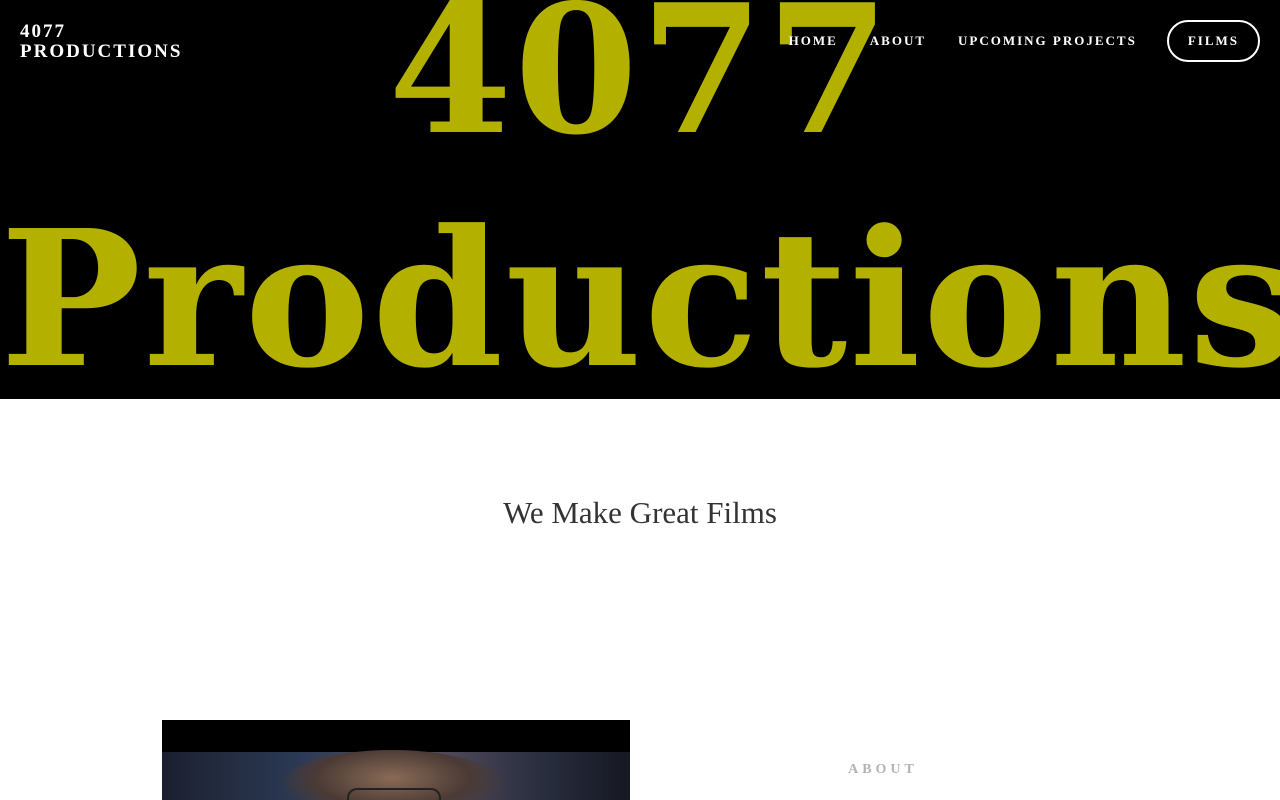 The image size is (1280, 800). What do you see at coordinates (813, 41) in the screenshot?
I see `nav-home: HOME` at bounding box center [813, 41].